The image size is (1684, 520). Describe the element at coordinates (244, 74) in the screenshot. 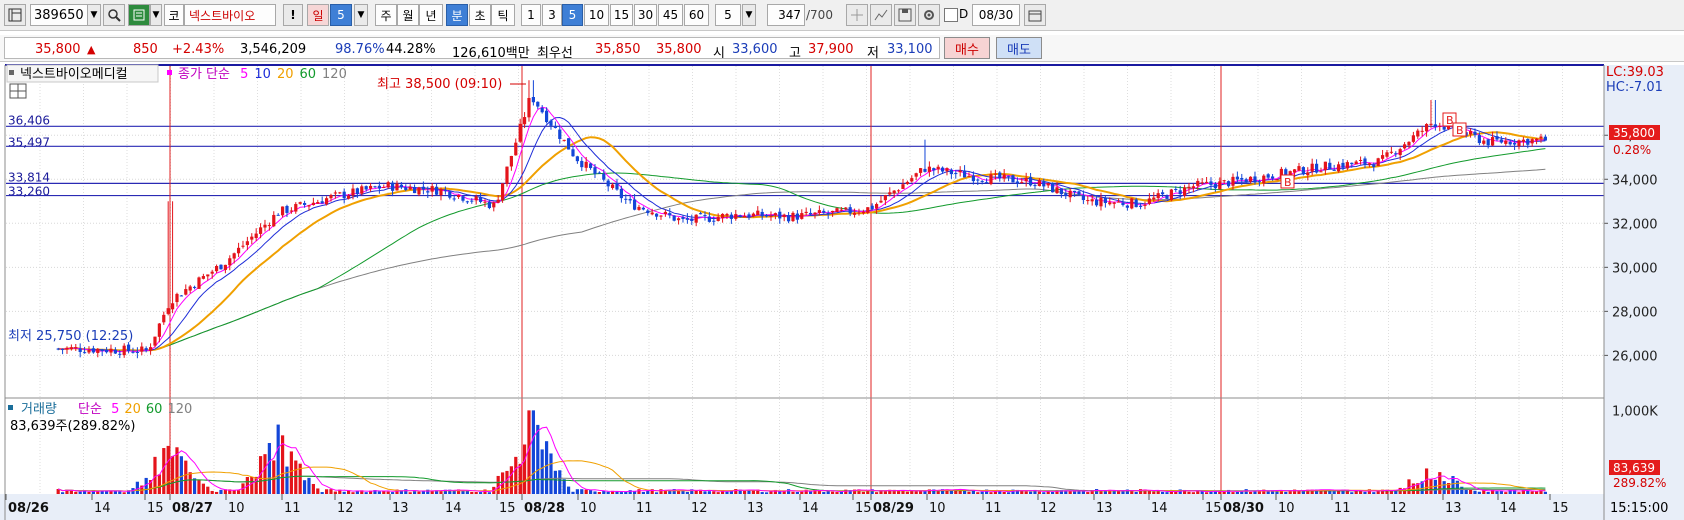

I see `ma-legend-item: 5` at that location.